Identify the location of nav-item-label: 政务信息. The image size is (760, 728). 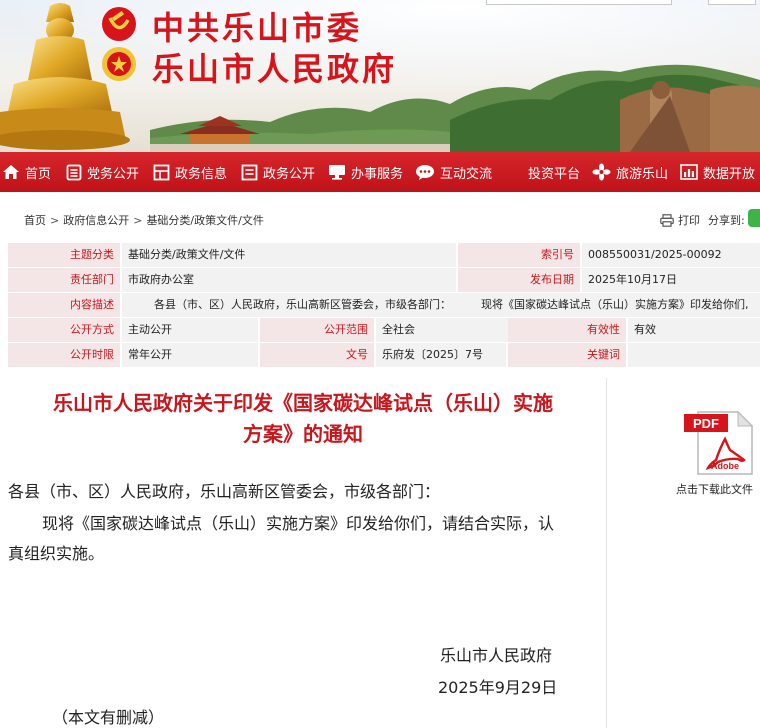
(201, 174).